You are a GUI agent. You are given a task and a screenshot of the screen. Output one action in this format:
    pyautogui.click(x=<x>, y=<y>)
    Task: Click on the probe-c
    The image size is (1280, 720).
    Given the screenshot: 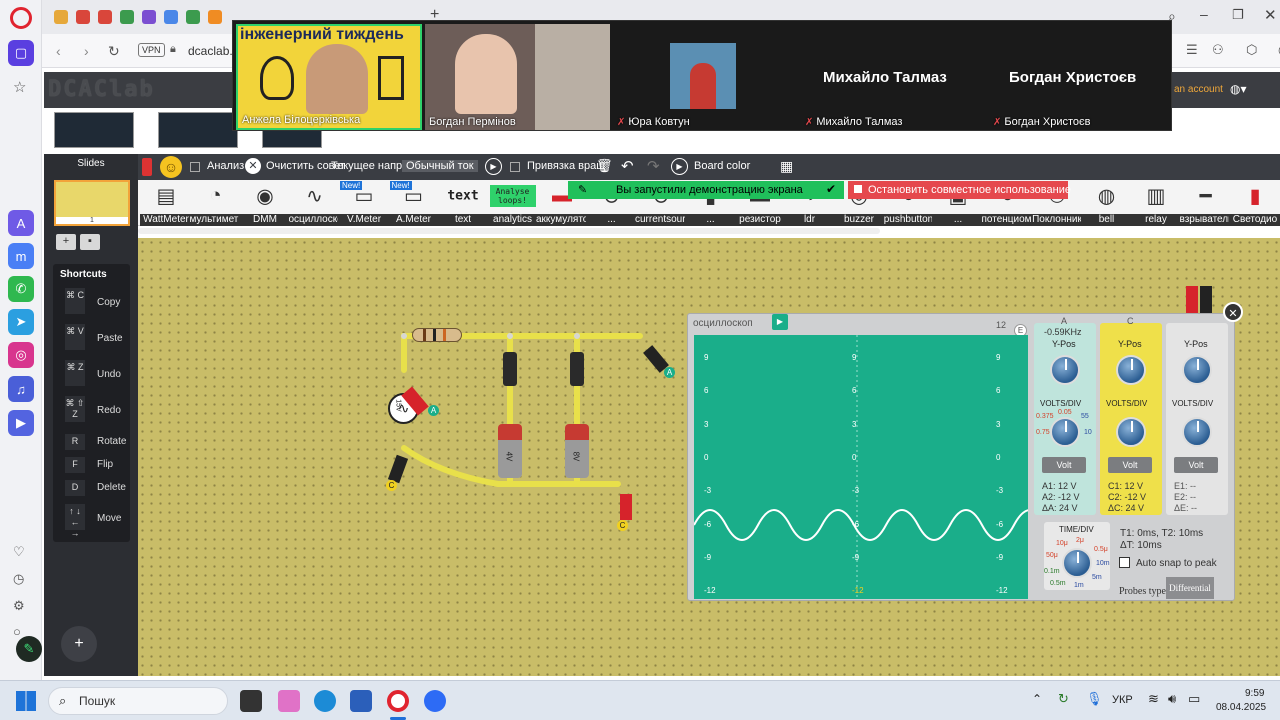 What is the action you would take?
    pyautogui.click(x=626, y=507)
    